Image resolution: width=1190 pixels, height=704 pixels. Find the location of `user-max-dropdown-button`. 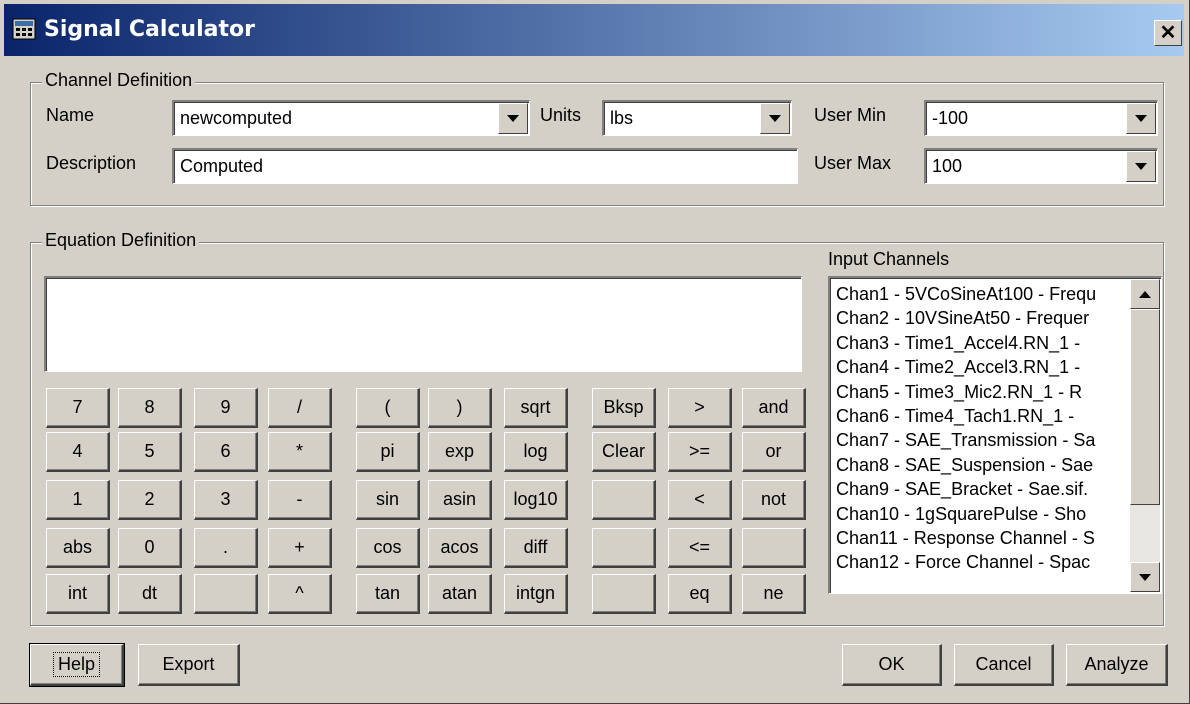

user-max-dropdown-button is located at coordinates (1141, 166).